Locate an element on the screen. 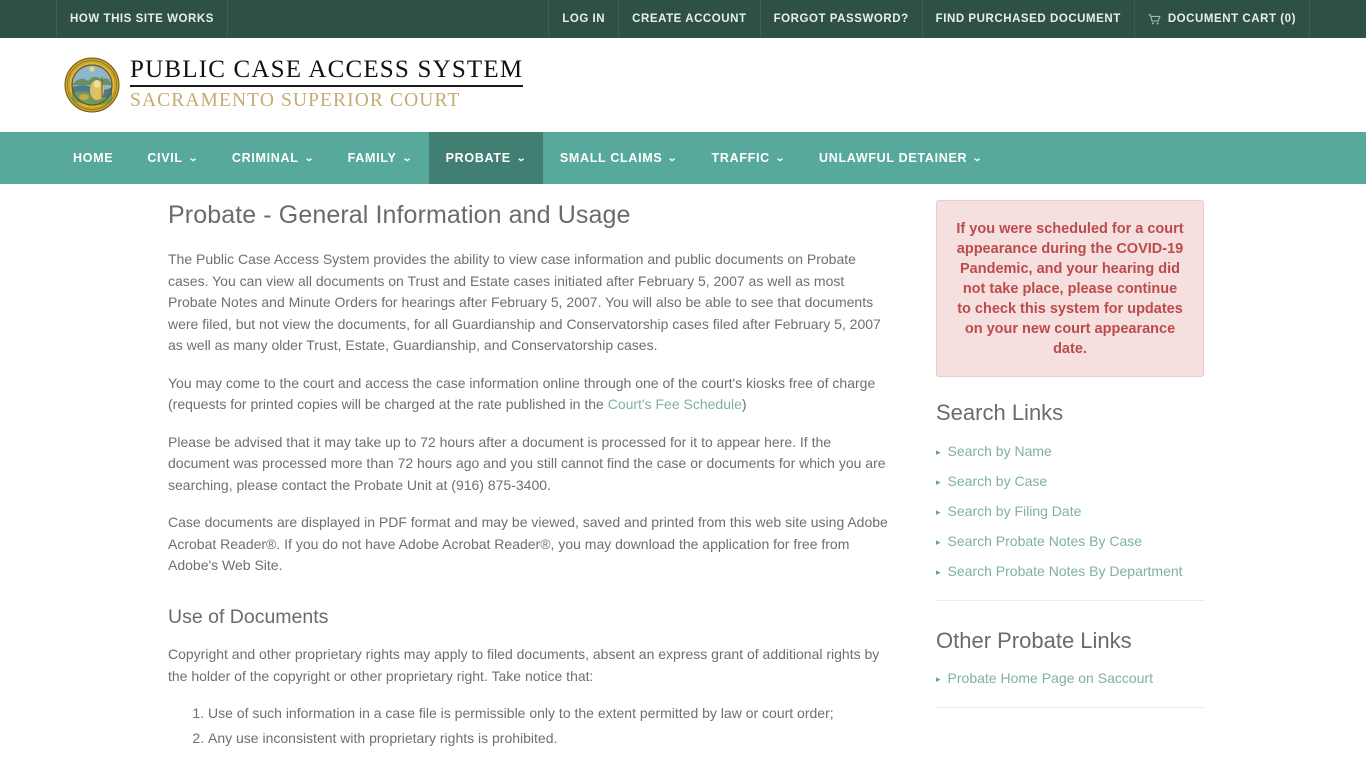 The image size is (1366, 768). nav-item-label: SMALL CLAIMS is located at coordinates (611, 158).